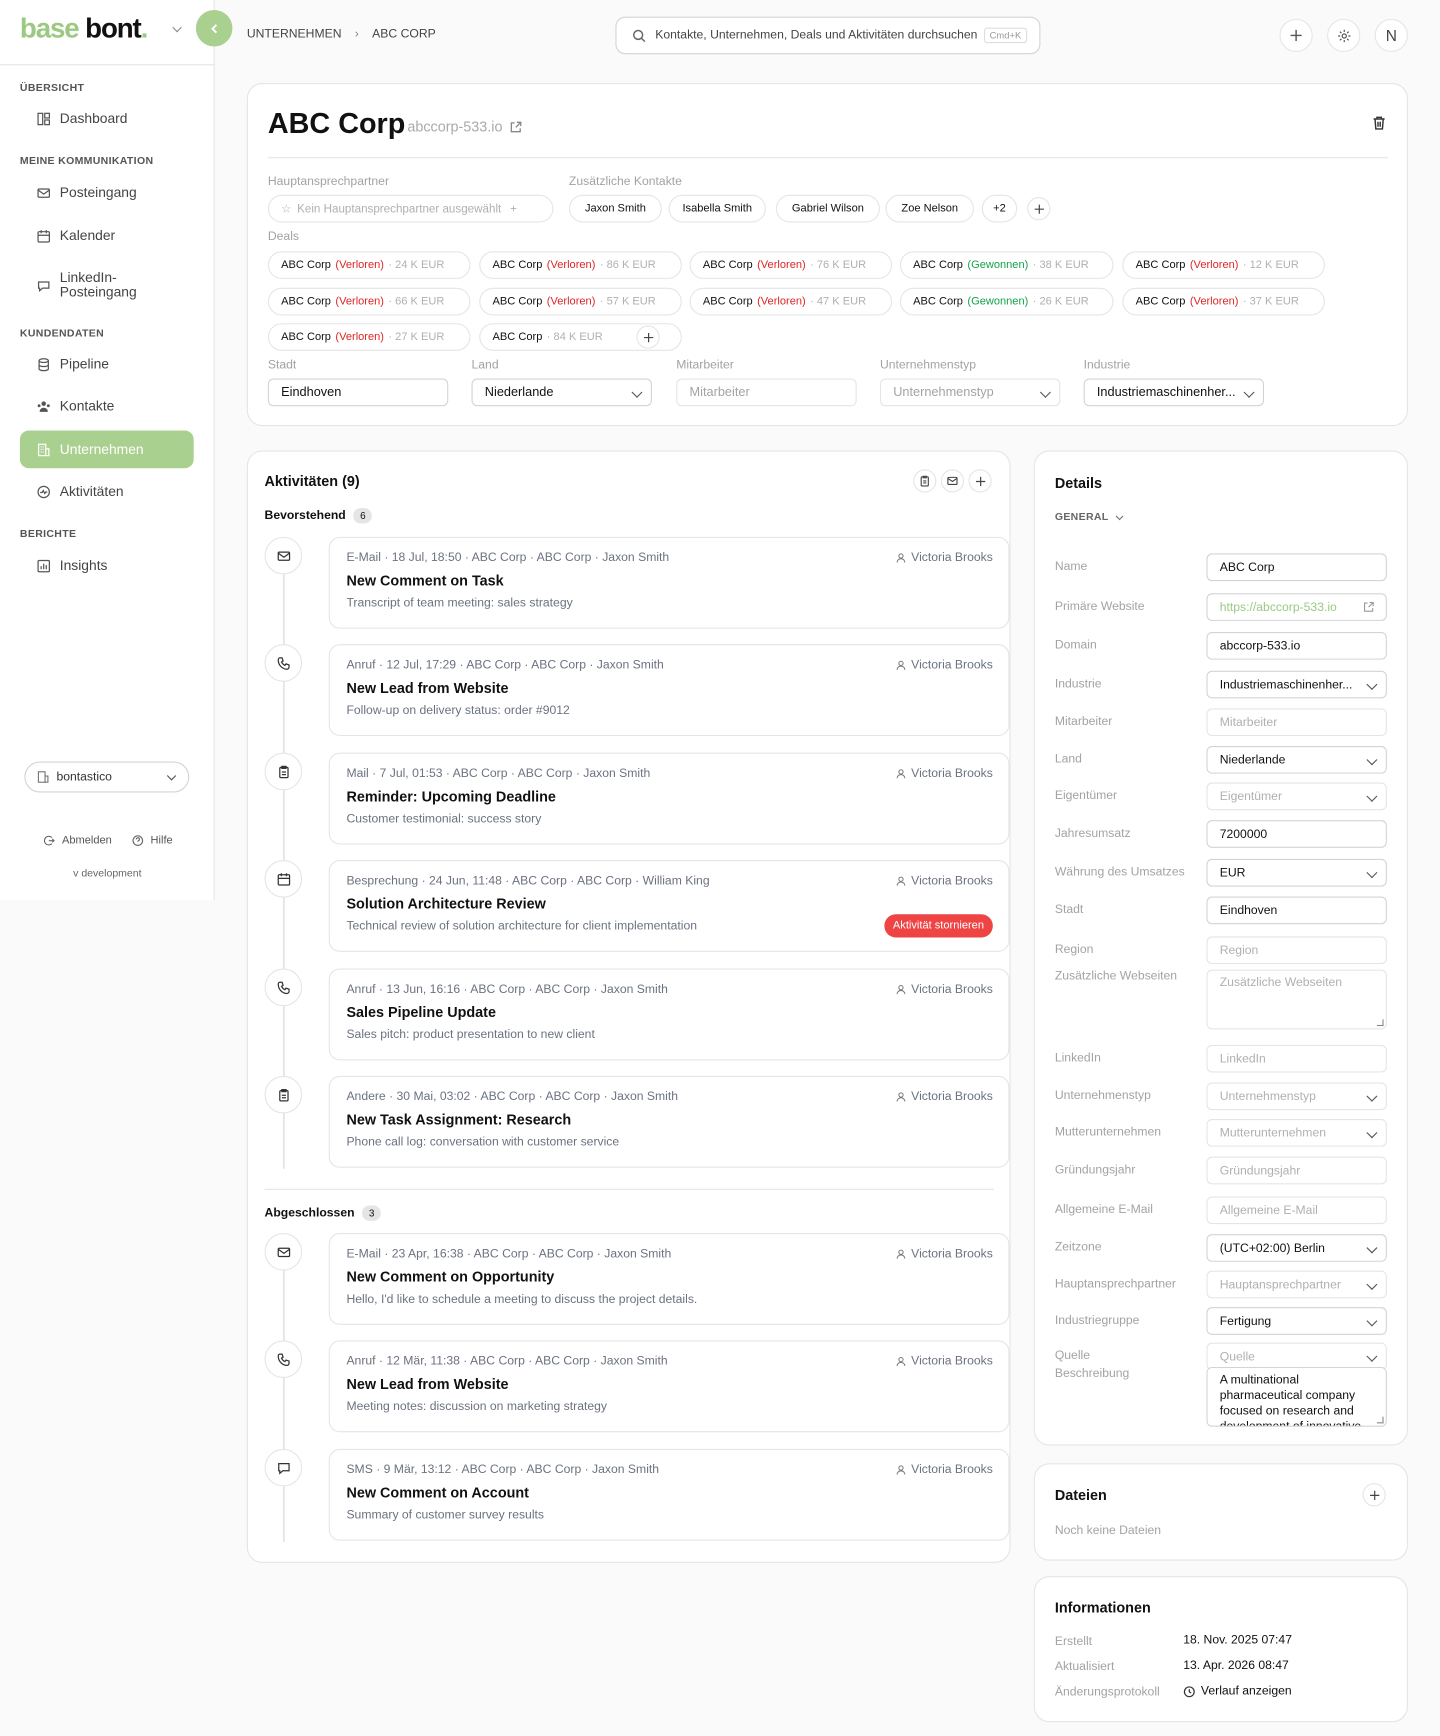  I want to click on detail-select: Mutterunternehmen, so click(1296, 1133).